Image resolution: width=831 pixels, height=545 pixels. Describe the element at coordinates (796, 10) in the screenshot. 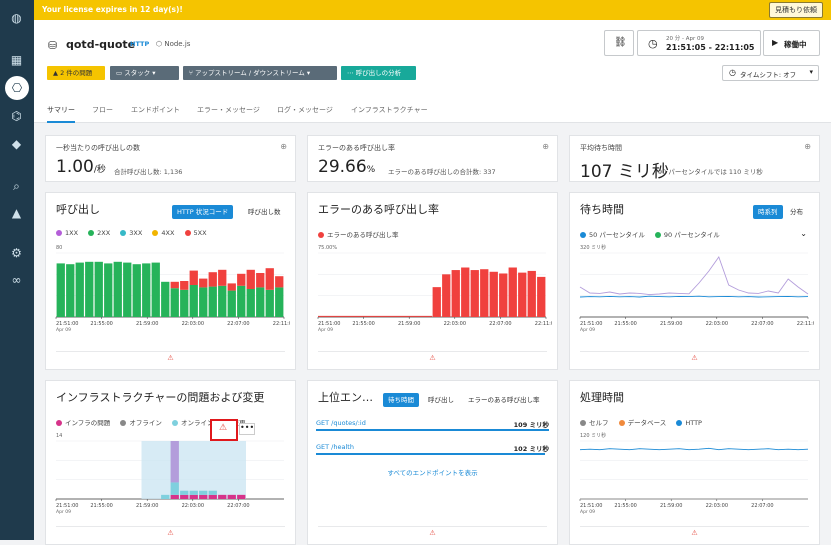

I see `quote-request-button: 見積もり依頼` at that location.